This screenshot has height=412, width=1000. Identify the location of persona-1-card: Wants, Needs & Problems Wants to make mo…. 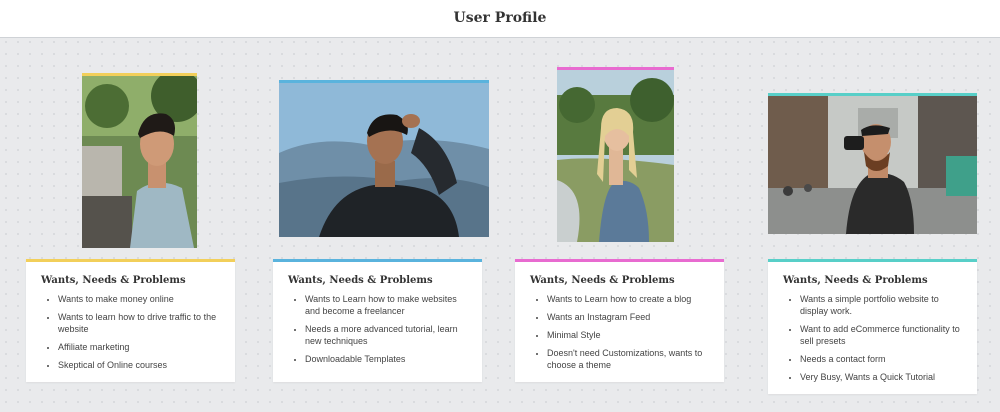
(130, 320).